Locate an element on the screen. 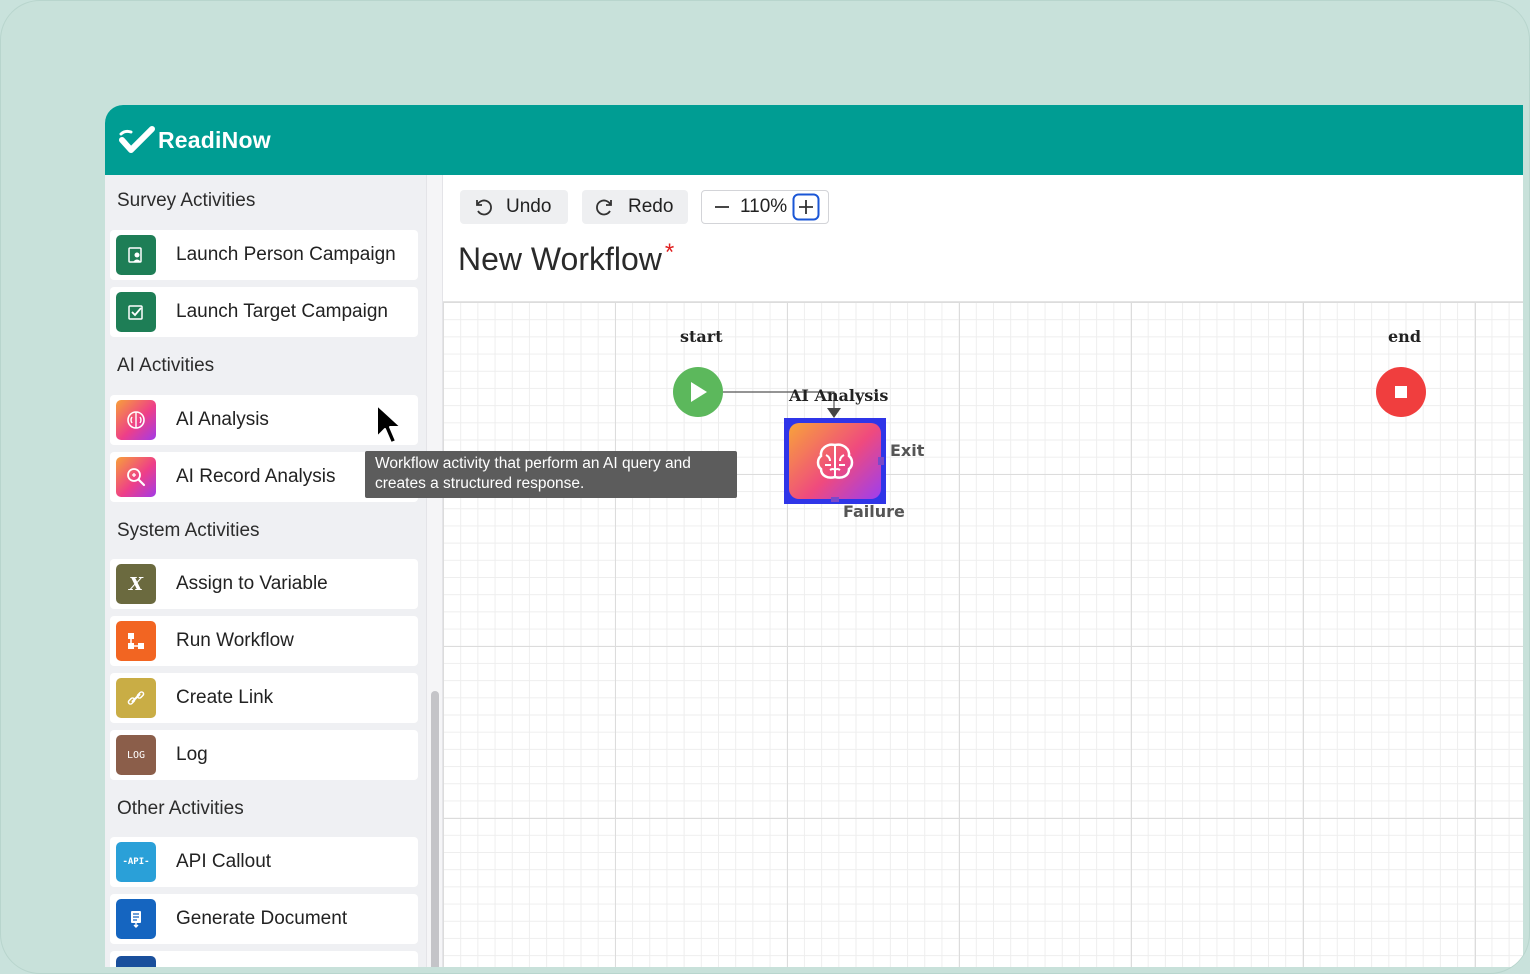  redo-icon is located at coordinates (604, 207).